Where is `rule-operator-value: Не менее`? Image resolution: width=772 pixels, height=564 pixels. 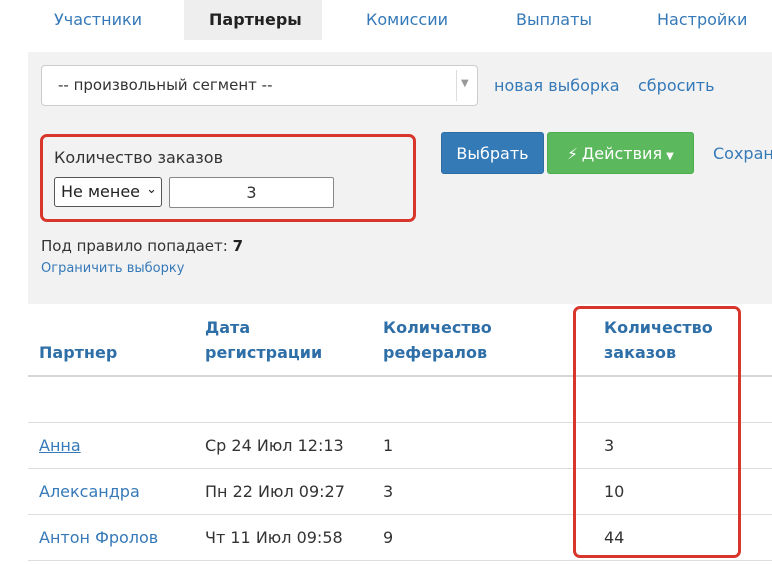
rule-operator-value: Не менее is located at coordinates (101, 191).